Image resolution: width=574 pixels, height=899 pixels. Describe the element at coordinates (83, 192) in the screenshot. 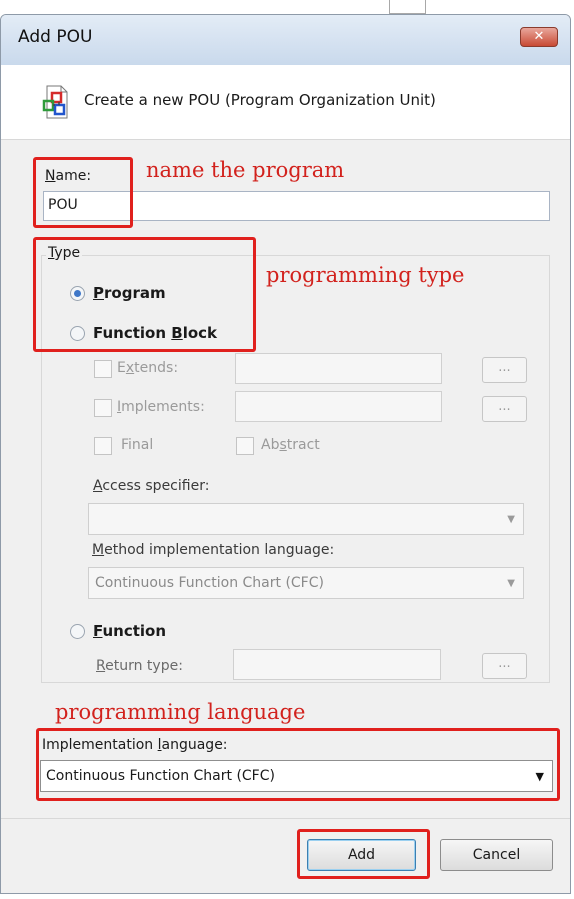

I see `name-highlight-box` at that location.